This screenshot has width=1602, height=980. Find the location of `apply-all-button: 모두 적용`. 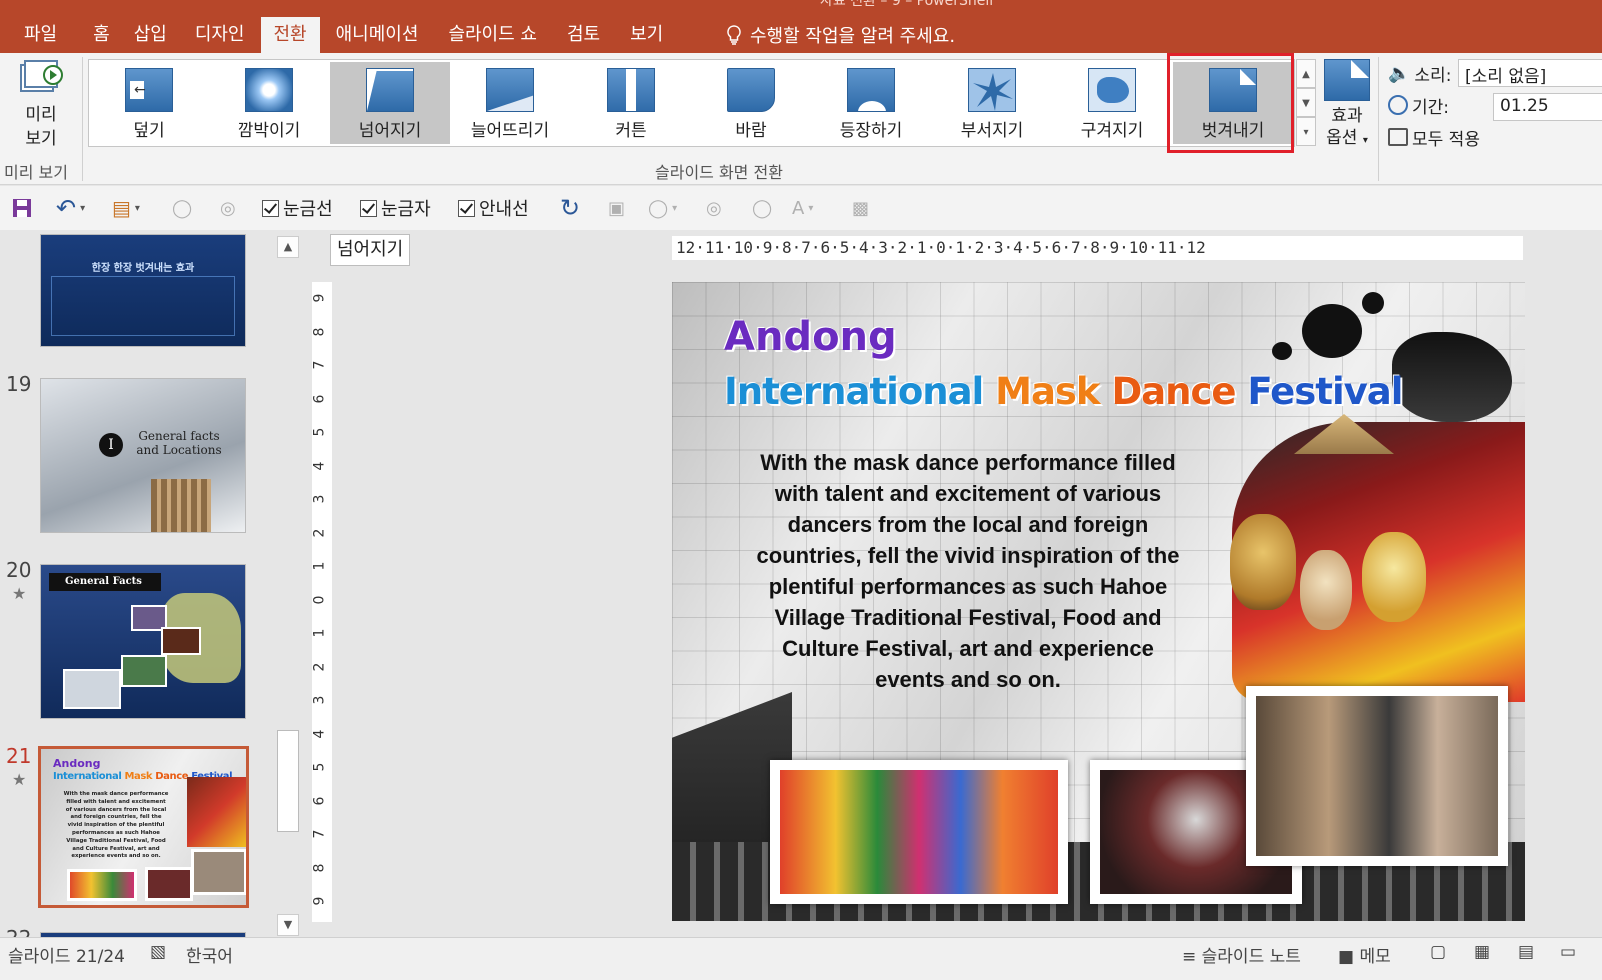

apply-all-button: 모두 적용 is located at coordinates (1434, 137).